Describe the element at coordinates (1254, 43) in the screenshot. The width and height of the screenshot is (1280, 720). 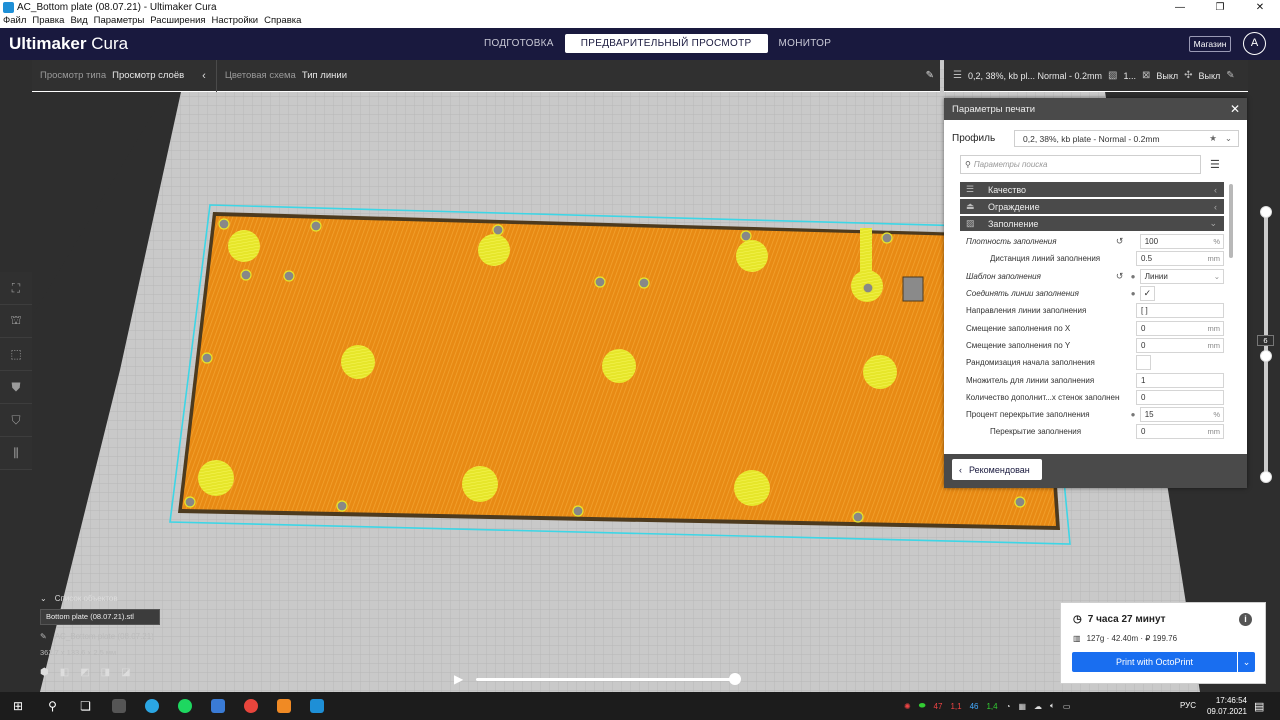
I see `account-avatar: A` at that location.